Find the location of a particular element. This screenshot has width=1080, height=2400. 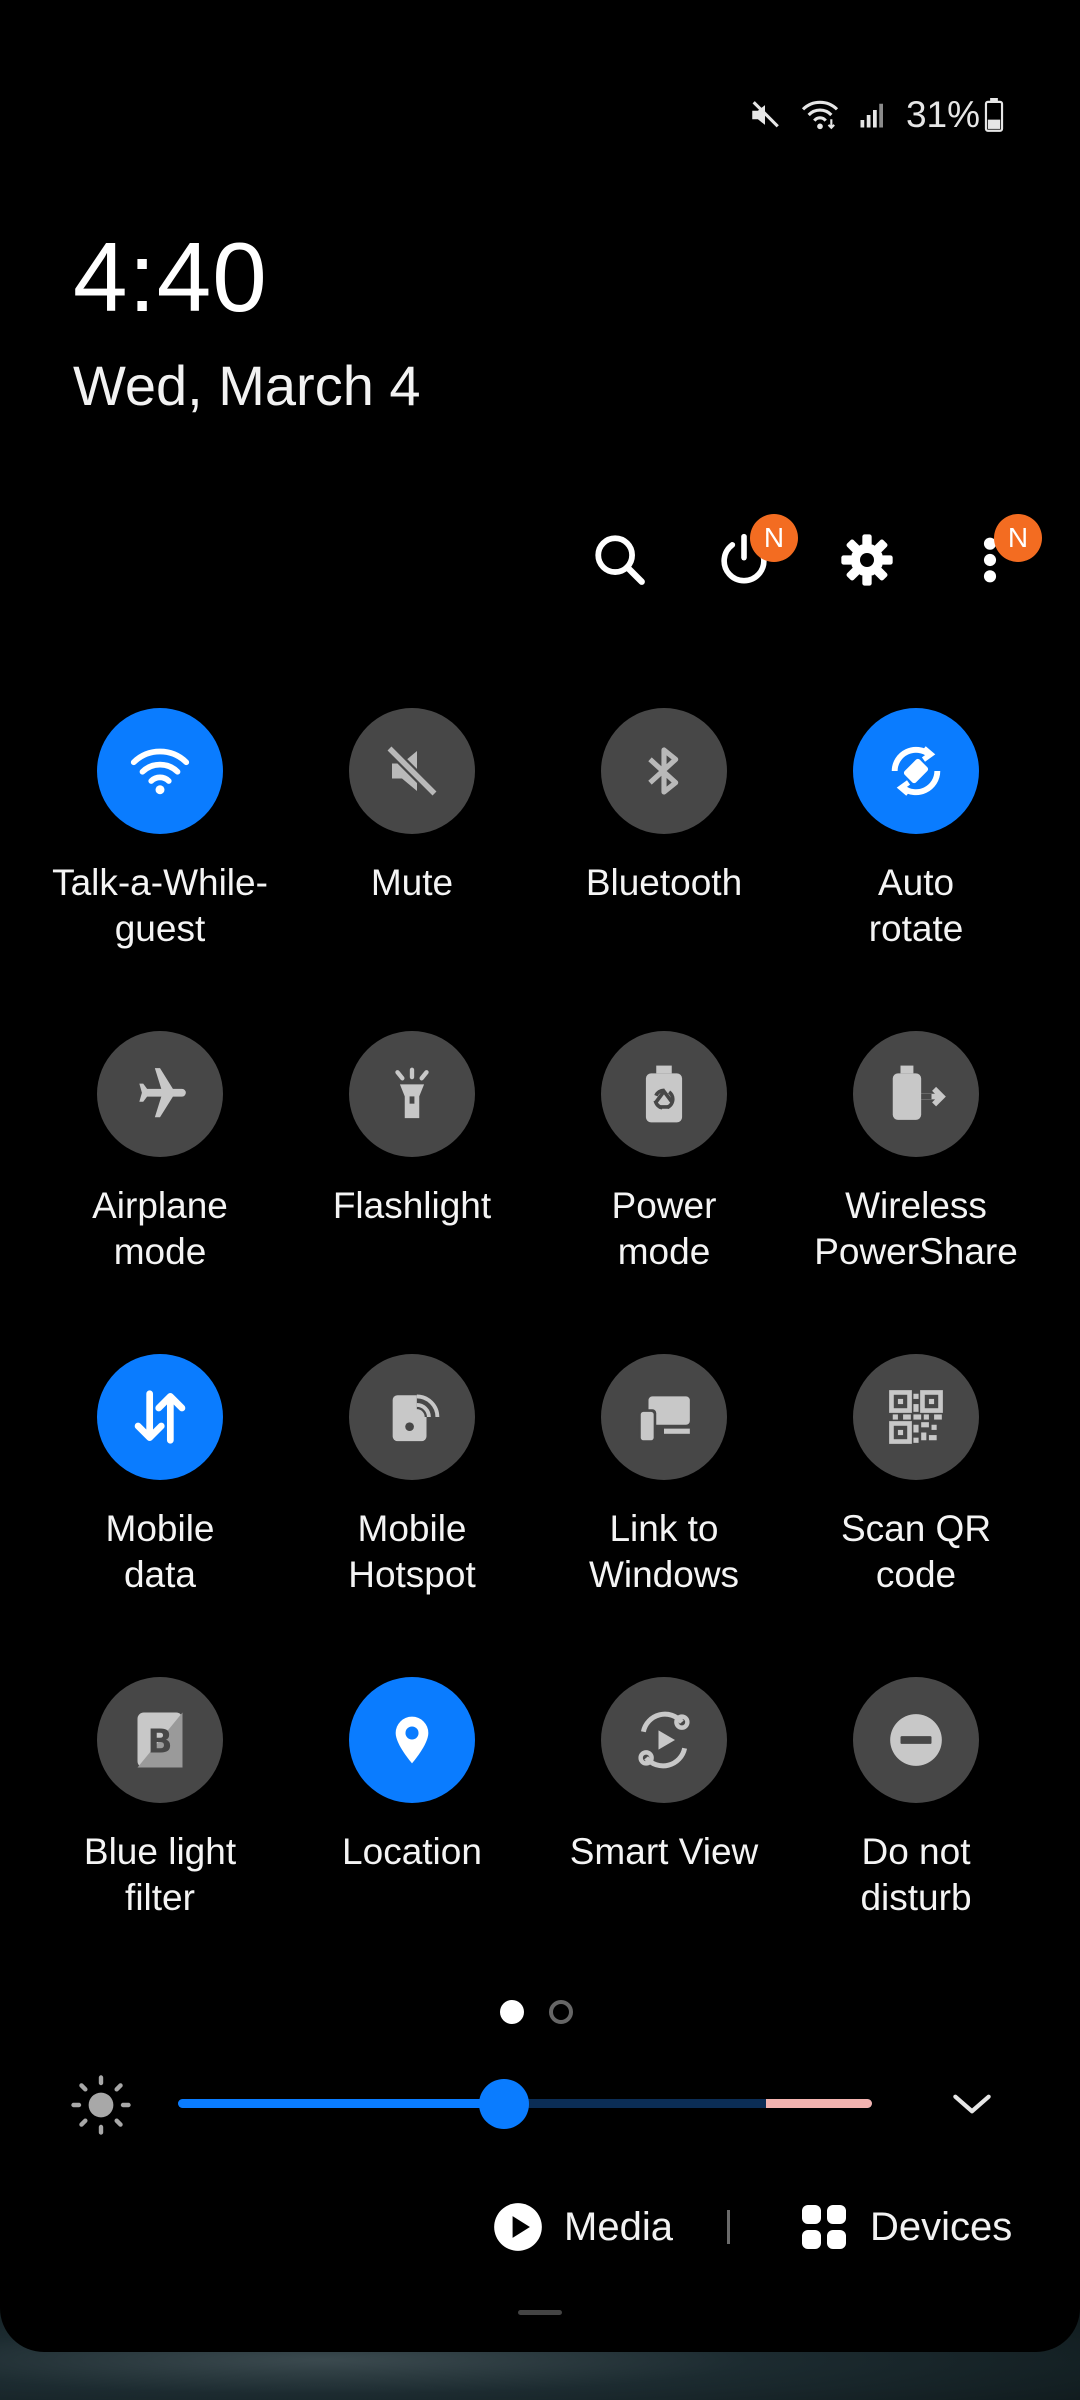

devices-grid-icon is located at coordinates (824, 2227).